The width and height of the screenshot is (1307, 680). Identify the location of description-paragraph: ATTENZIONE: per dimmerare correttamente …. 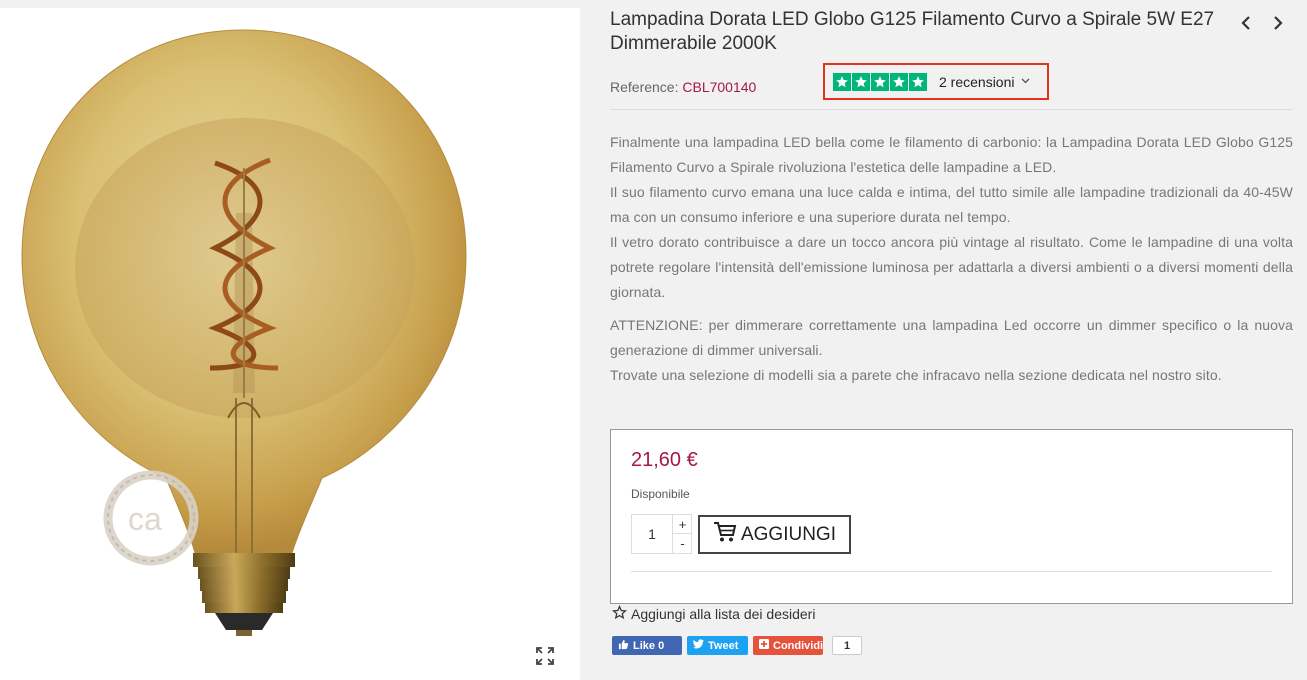
(951, 350).